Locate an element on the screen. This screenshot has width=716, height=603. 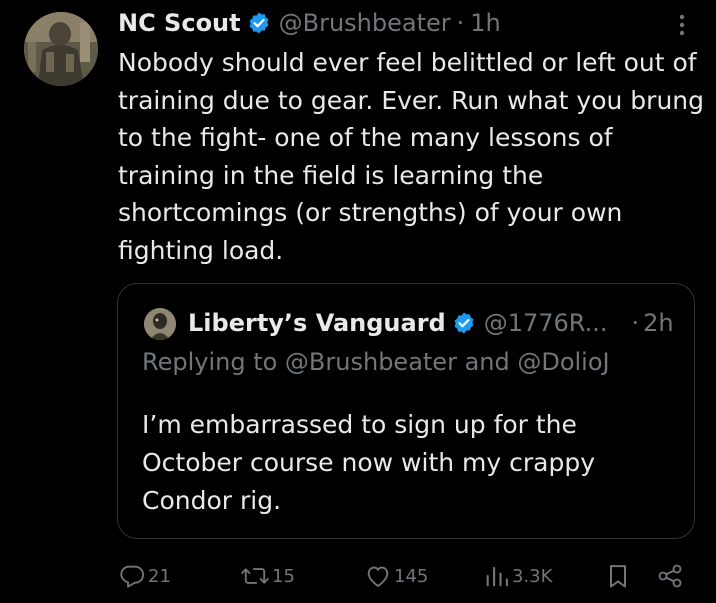
tweet-header: NC Scout @Brushbeater · 1h is located at coordinates (309, 23).